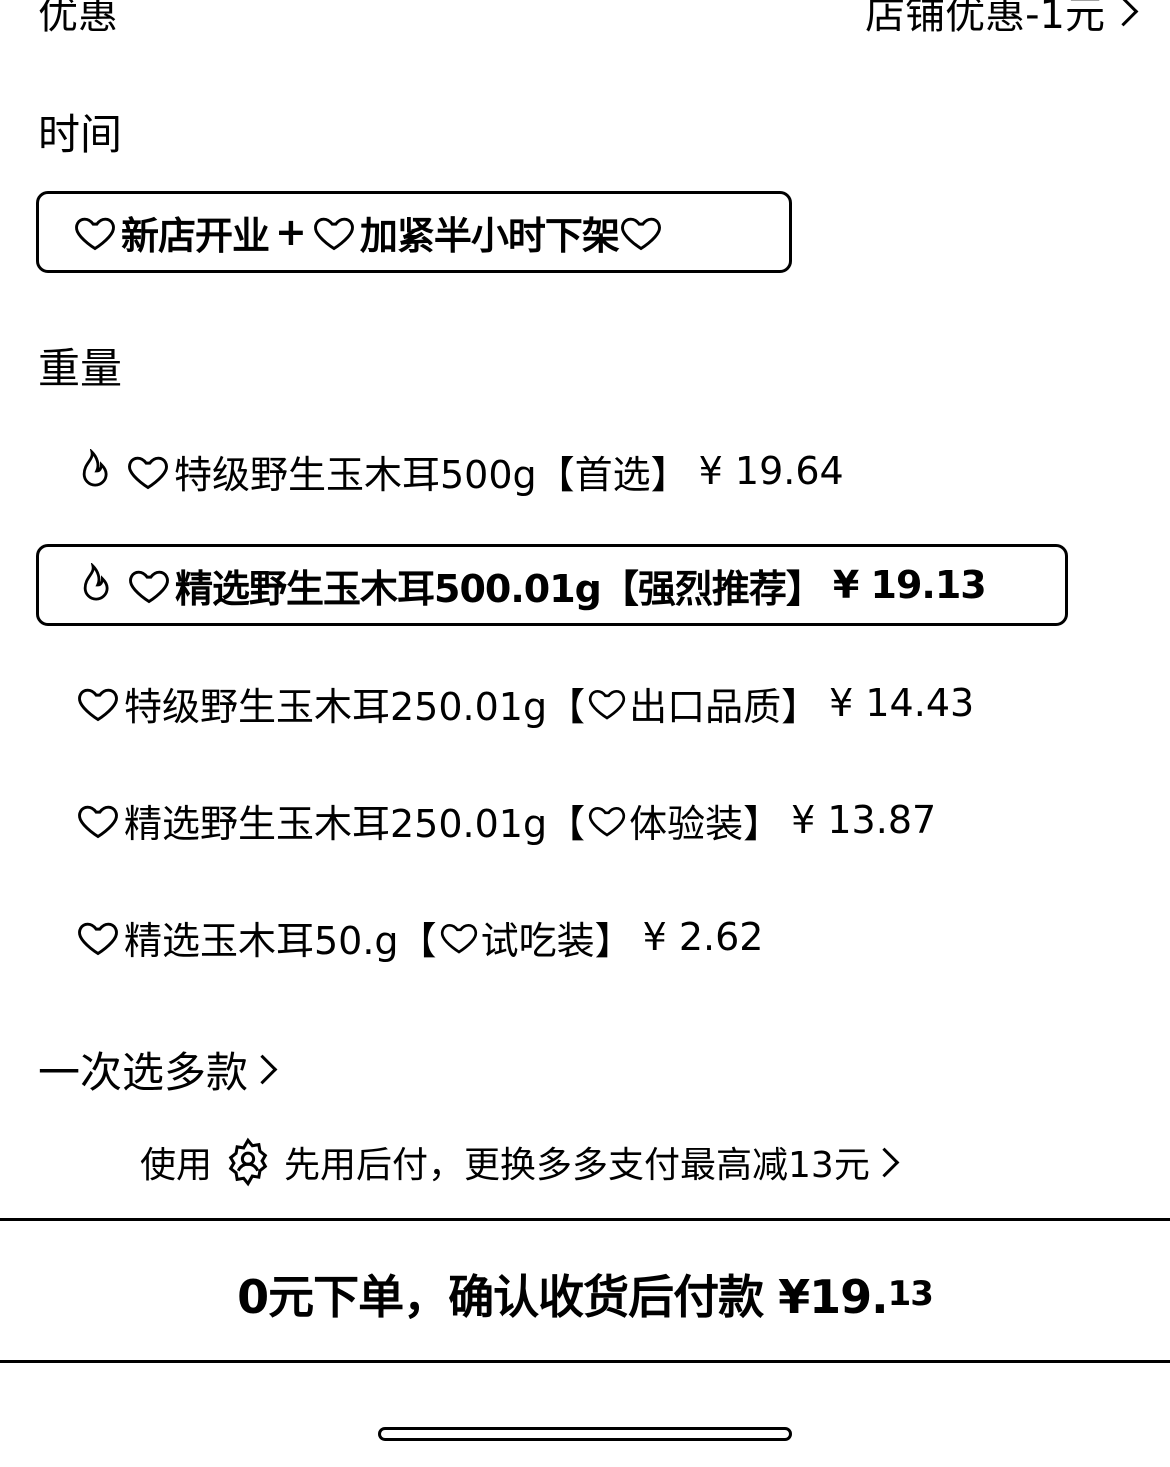  Describe the element at coordinates (248, 1162) in the screenshot. I see `shield-icon` at that location.